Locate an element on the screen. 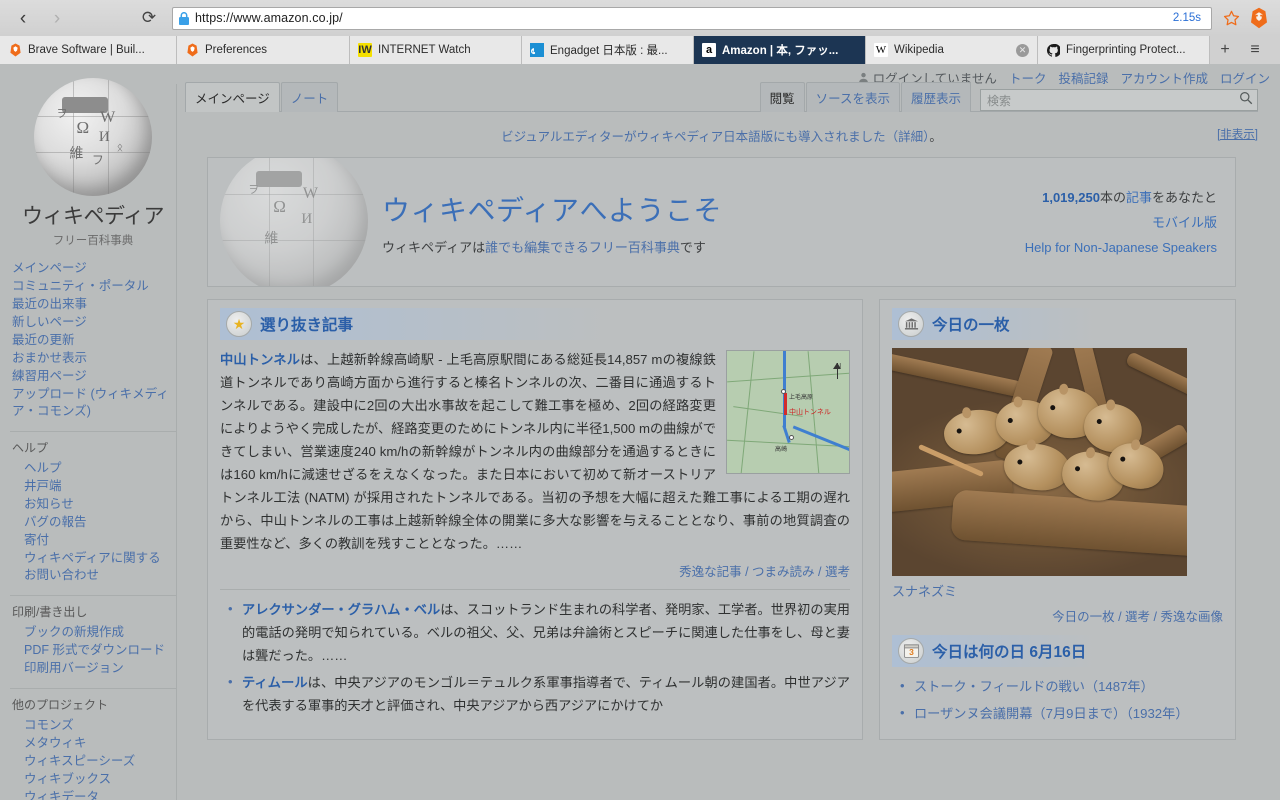 The image size is (1280, 800). sidebar-item-download-pdf: PDF 形式でダウンロード is located at coordinates (90, 651).